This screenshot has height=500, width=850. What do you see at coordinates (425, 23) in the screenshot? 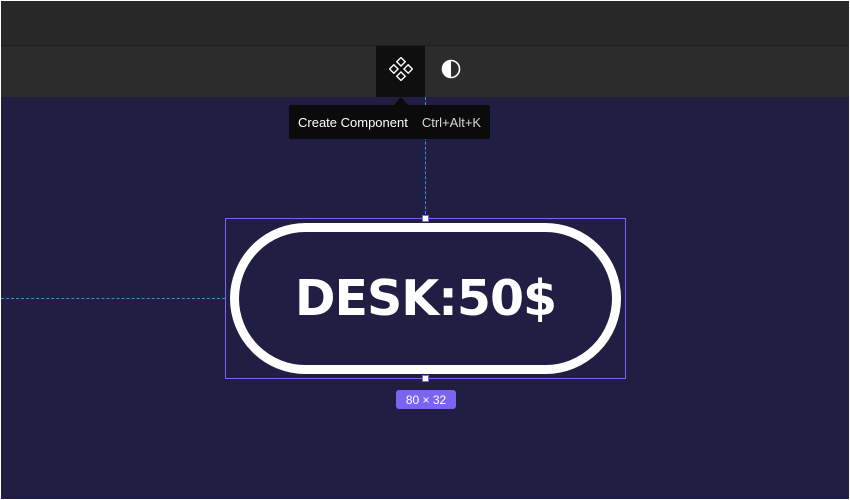
I see `top-bar` at bounding box center [425, 23].